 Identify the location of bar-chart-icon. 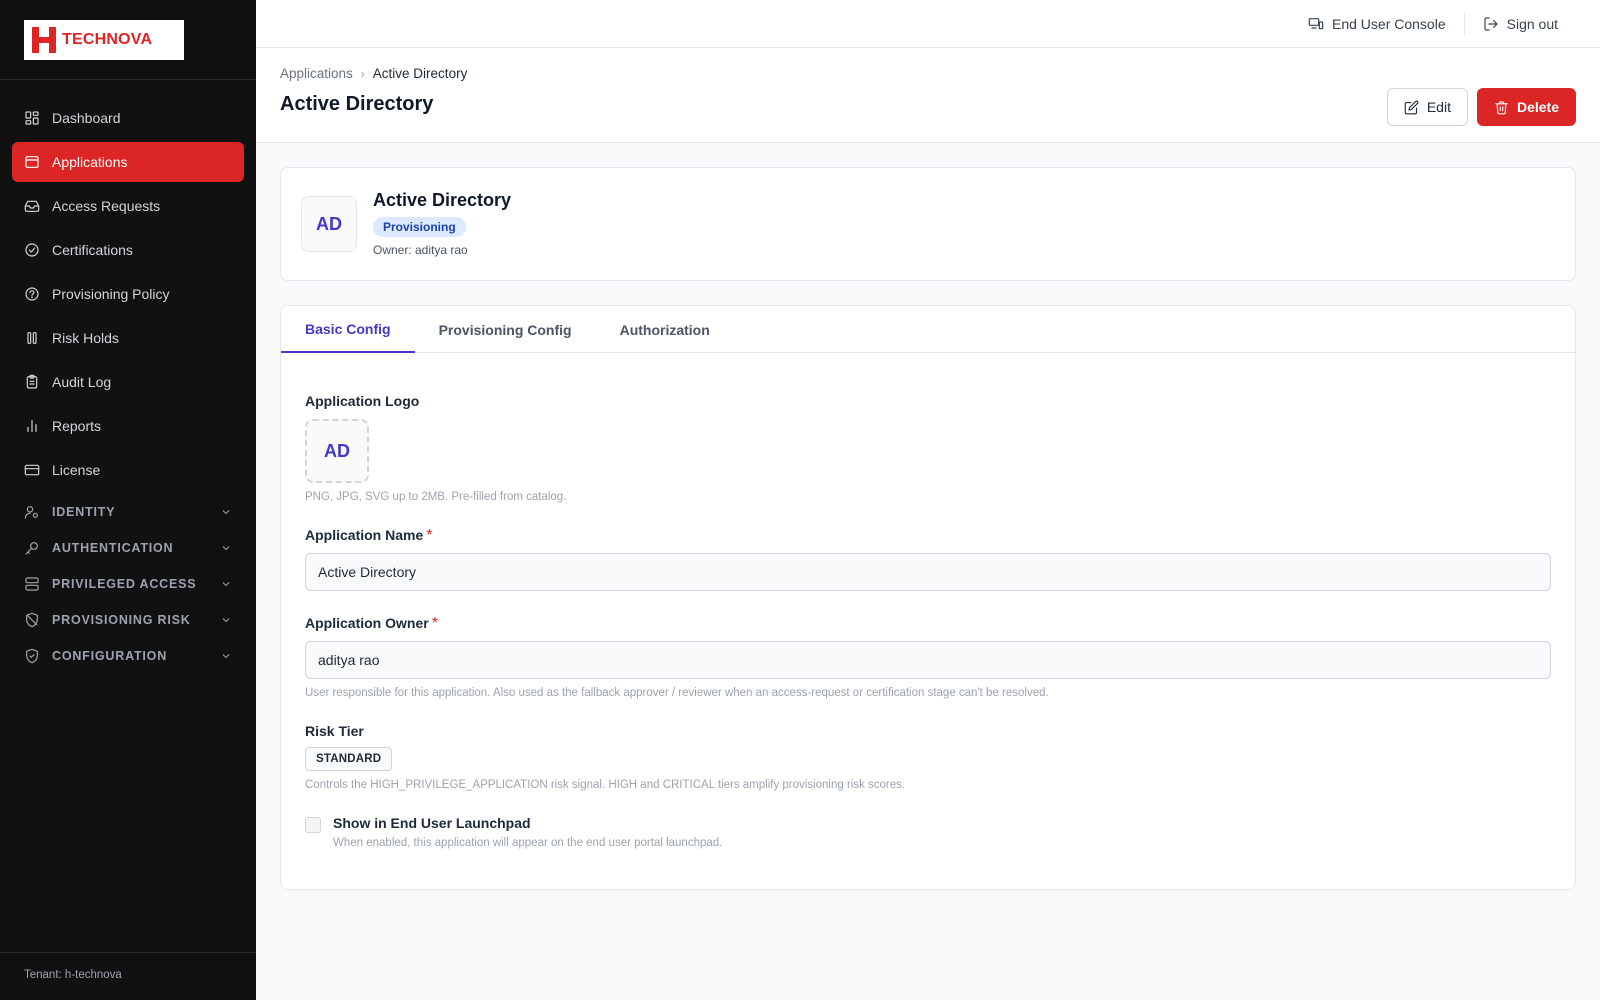
(32, 426).